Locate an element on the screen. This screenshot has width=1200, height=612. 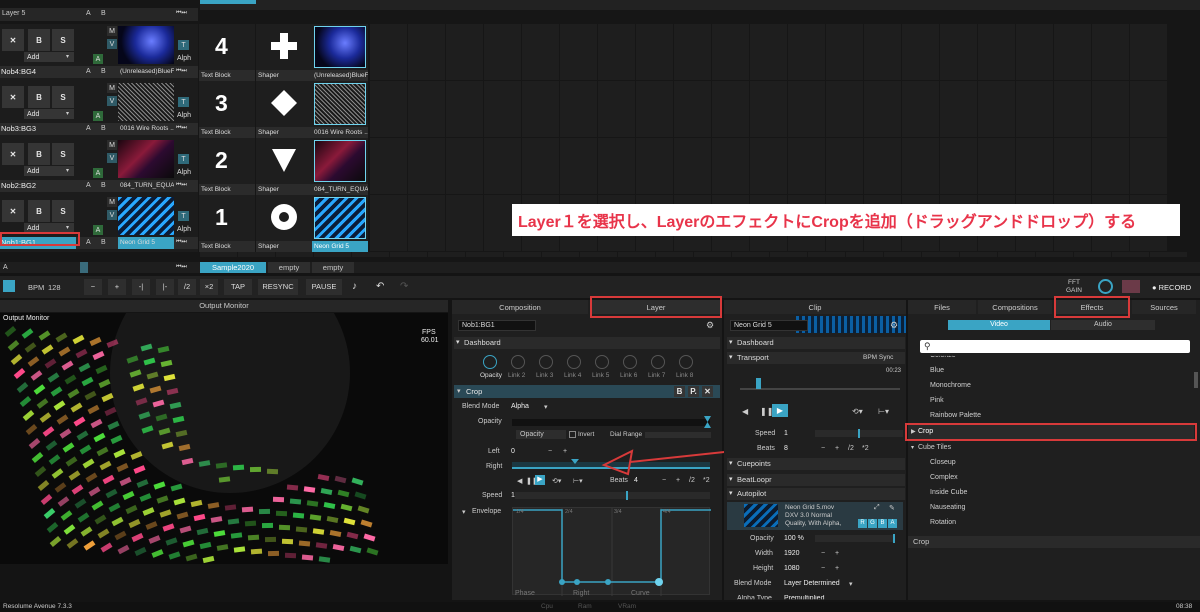
speed-slider is located at coordinates (612, 495).